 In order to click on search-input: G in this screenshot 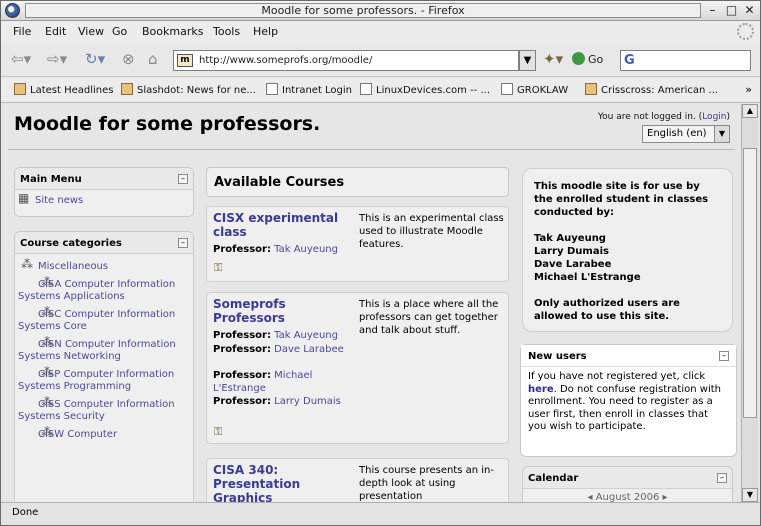, I will do `click(685, 60)`.